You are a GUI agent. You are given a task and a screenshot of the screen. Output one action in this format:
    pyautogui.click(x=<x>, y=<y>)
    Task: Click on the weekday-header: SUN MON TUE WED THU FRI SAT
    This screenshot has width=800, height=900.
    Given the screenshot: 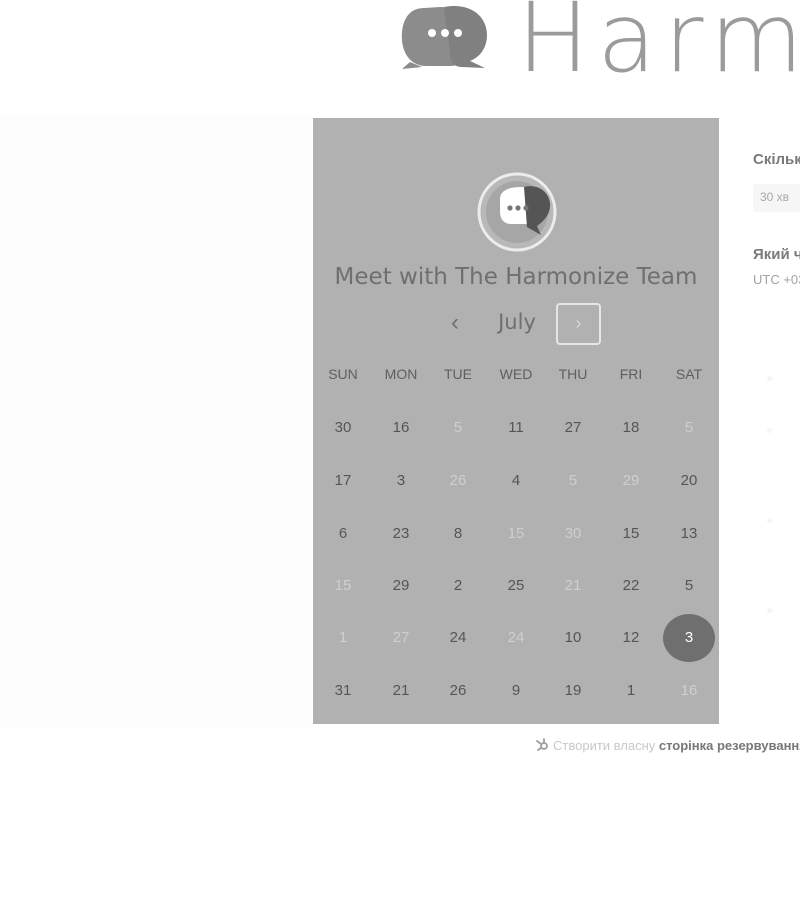 What is the action you would take?
    pyautogui.click(x=516, y=376)
    